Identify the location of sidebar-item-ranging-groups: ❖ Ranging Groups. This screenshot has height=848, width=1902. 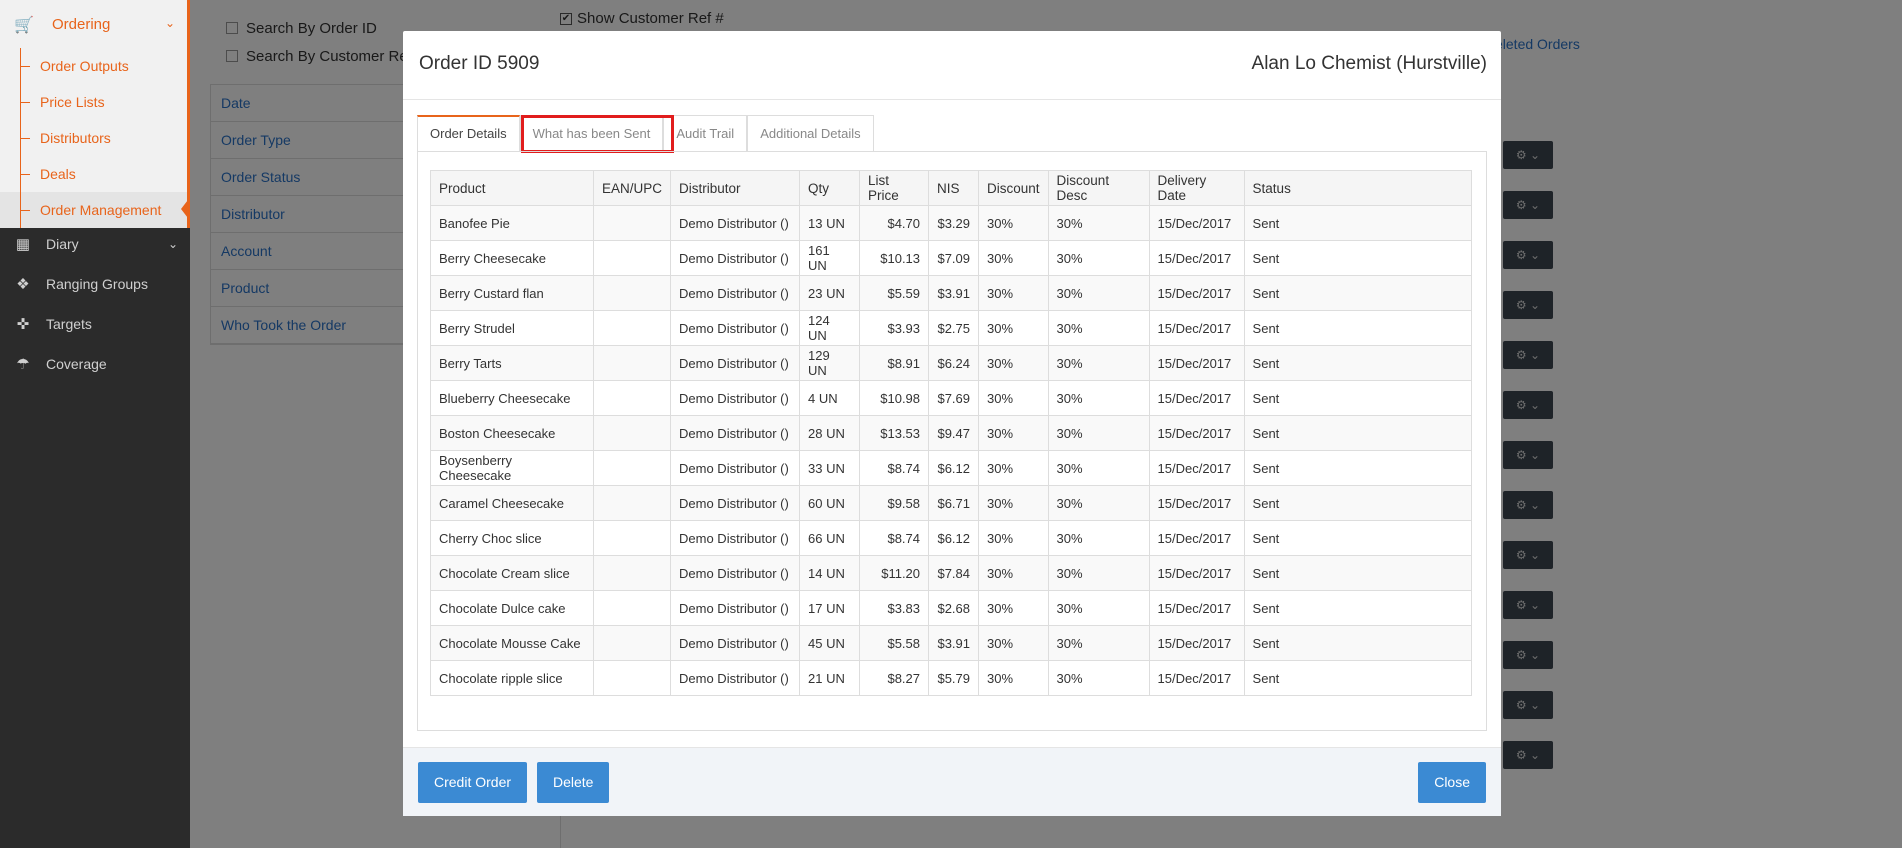
(95, 284).